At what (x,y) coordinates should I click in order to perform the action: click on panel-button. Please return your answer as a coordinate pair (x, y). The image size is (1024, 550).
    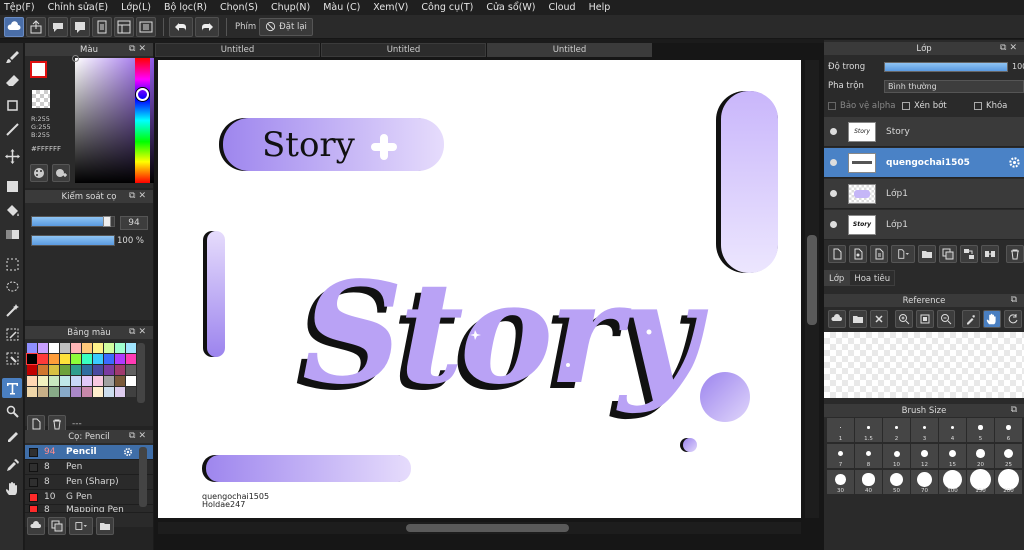
    Looking at the image, I should click on (146, 26).